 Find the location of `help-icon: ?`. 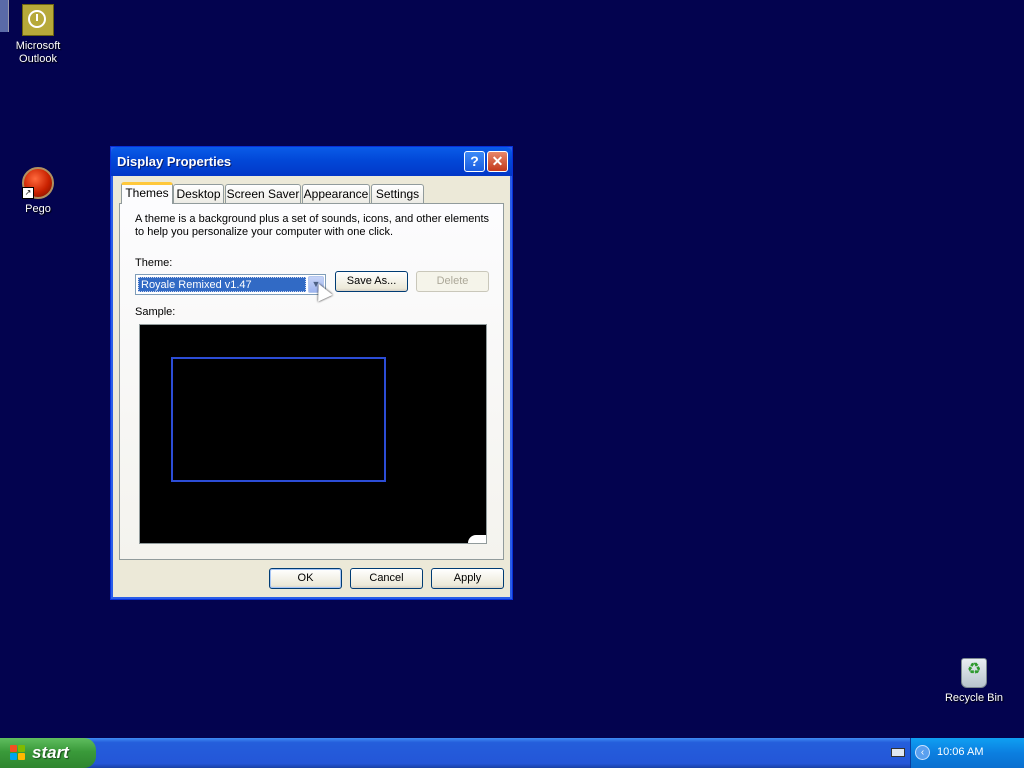

help-icon: ? is located at coordinates (474, 161).